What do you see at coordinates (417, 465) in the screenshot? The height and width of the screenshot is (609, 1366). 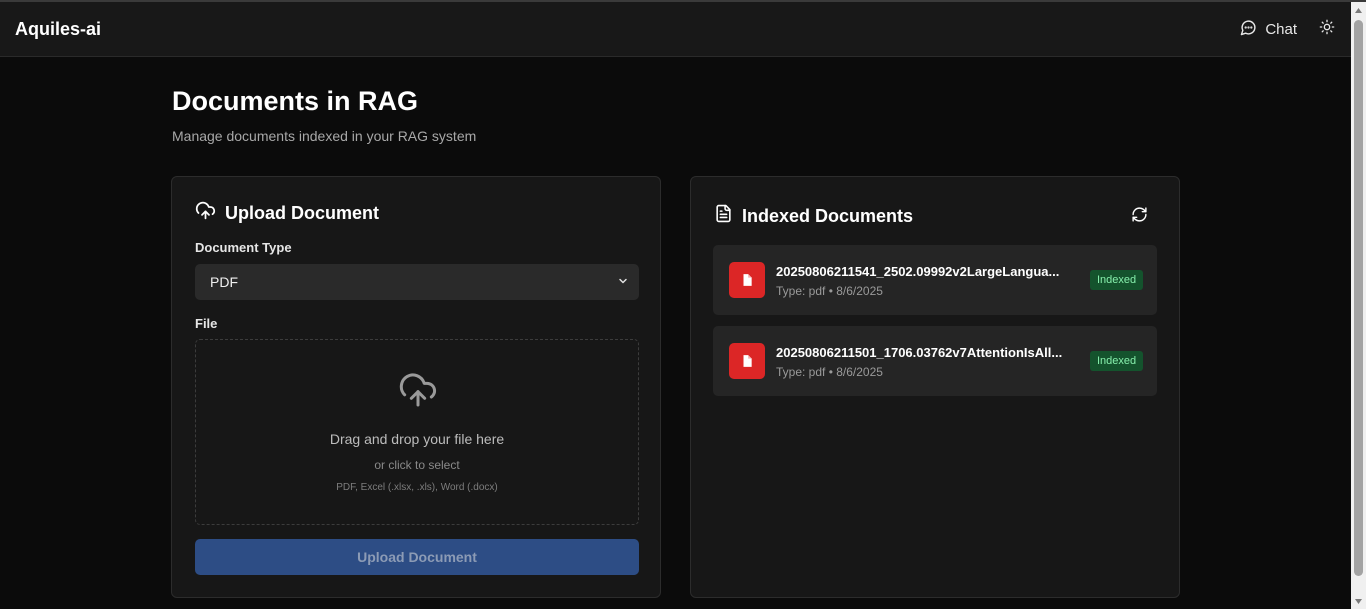 I see `dropzone-hint: or click to select` at bounding box center [417, 465].